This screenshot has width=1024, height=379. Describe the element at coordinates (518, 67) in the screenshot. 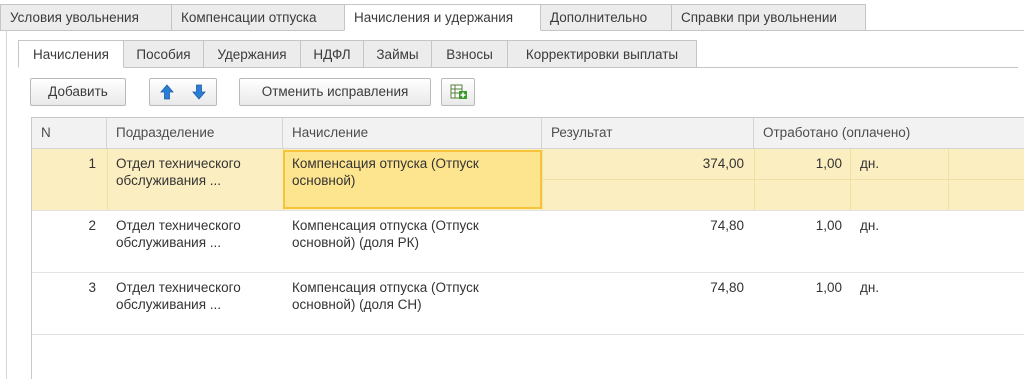

I see `sub-tab-divider` at that location.